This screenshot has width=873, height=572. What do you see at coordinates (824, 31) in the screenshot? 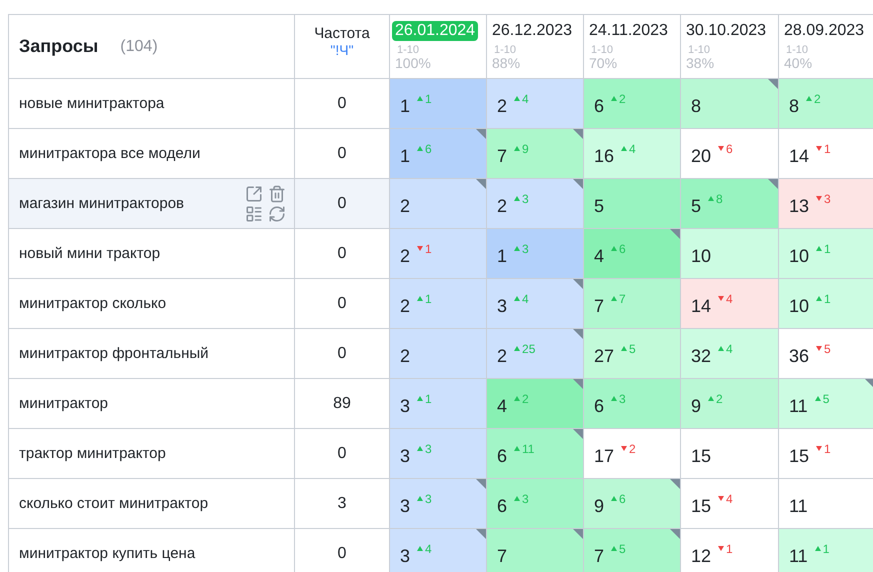
I see `date-heading: 28.09.2023` at bounding box center [824, 31].